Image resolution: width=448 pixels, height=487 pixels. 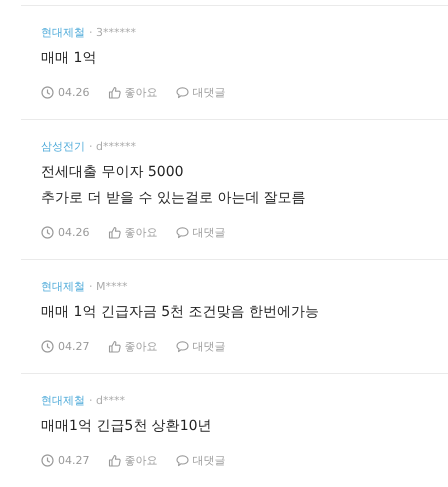 What do you see at coordinates (112, 33) in the screenshot?
I see `author-id: · 3******` at bounding box center [112, 33].